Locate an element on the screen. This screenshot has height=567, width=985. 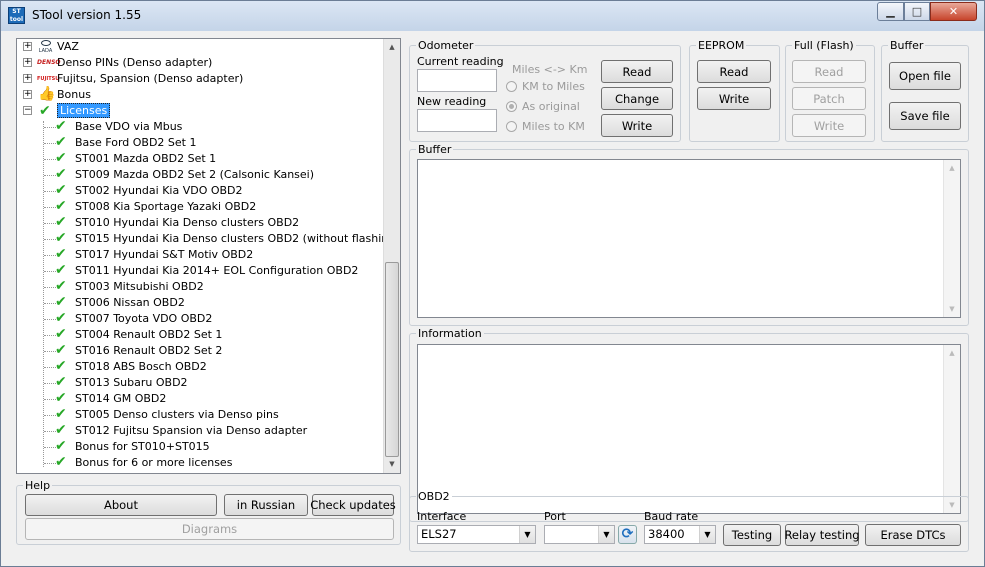
maximize-button: □ is located at coordinates (917, 11).